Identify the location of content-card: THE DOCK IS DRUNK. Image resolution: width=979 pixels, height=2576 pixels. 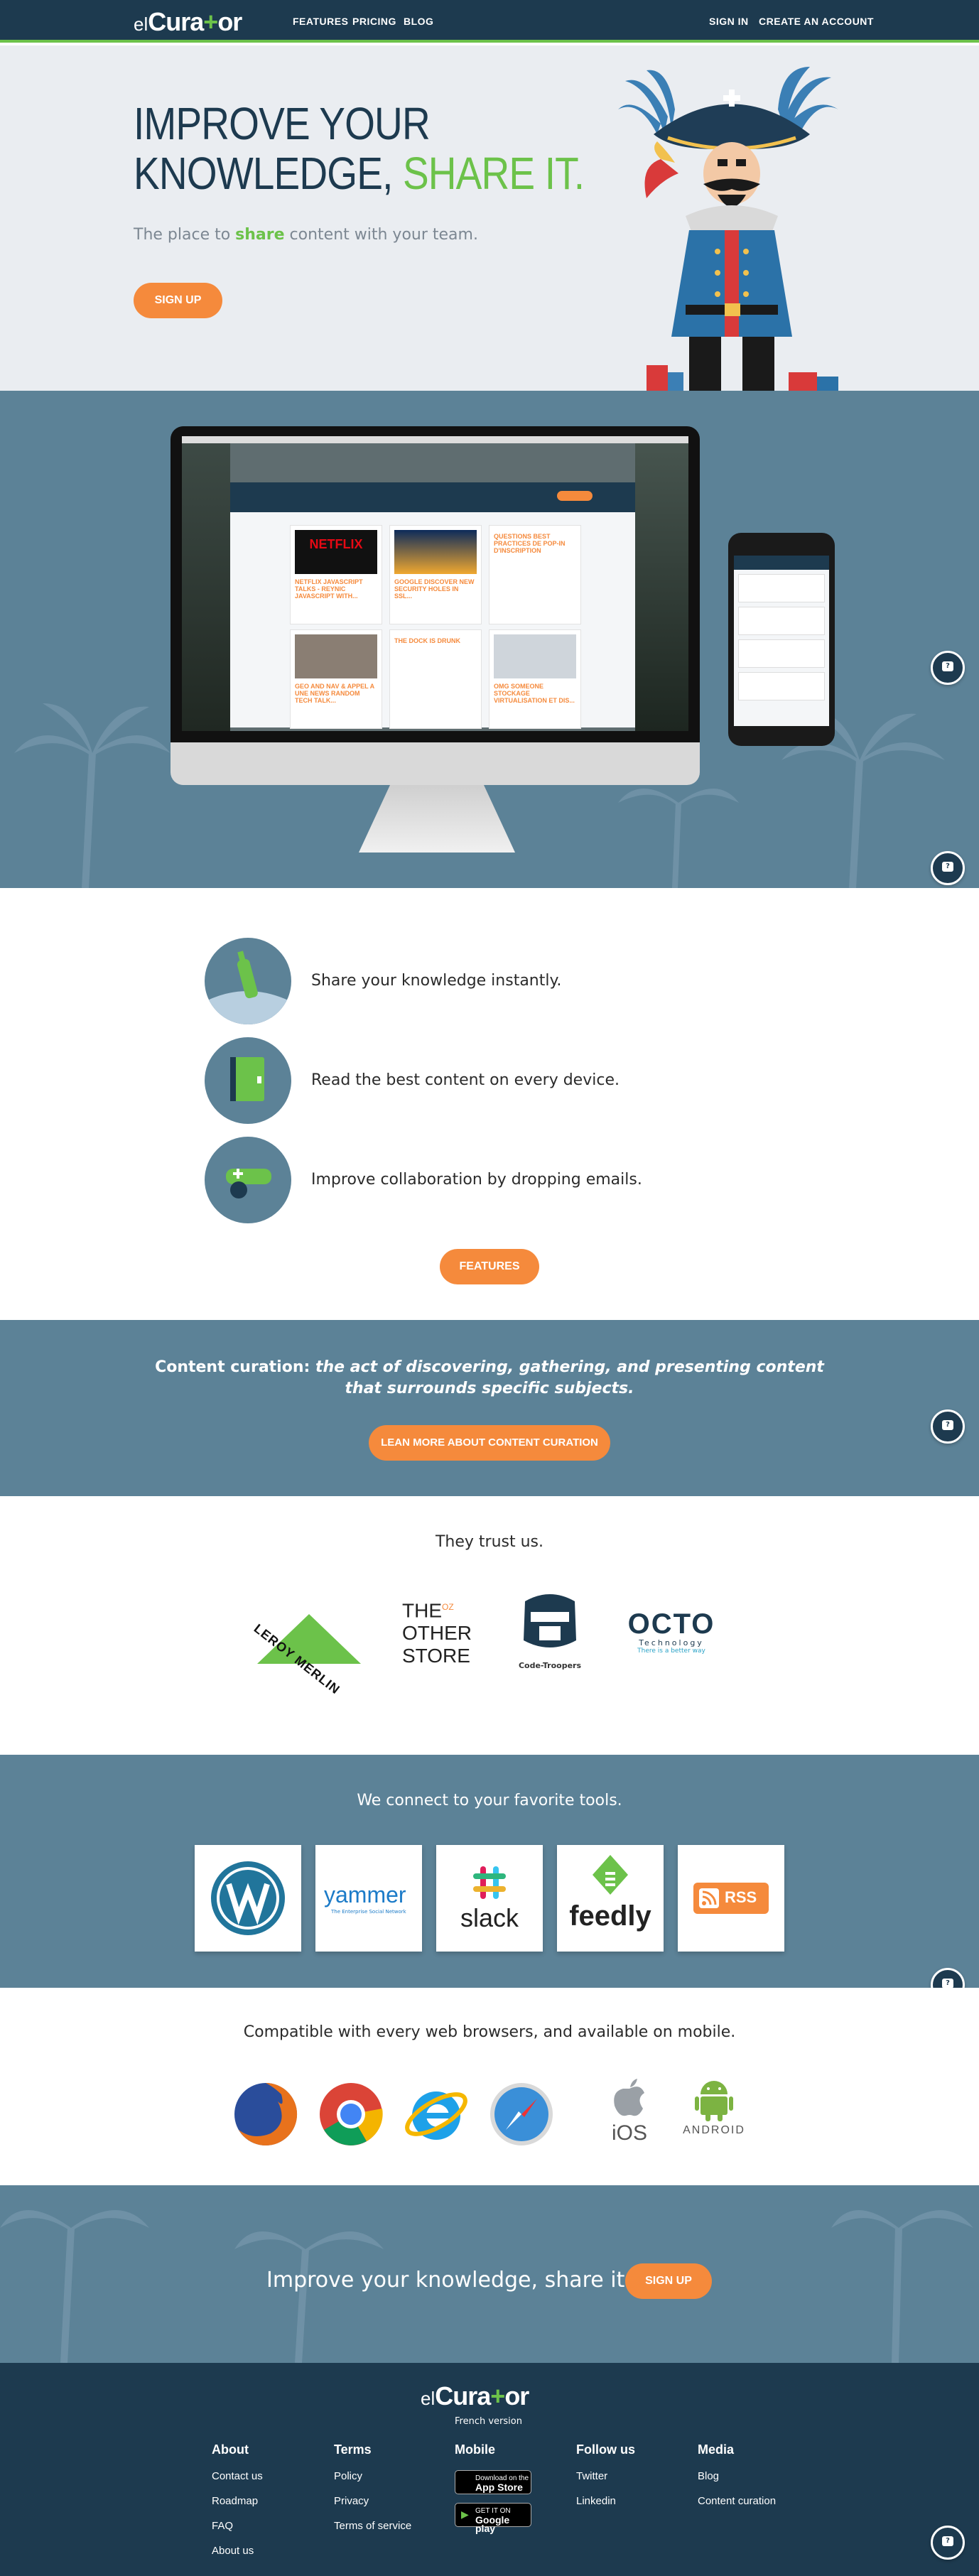
(436, 679).